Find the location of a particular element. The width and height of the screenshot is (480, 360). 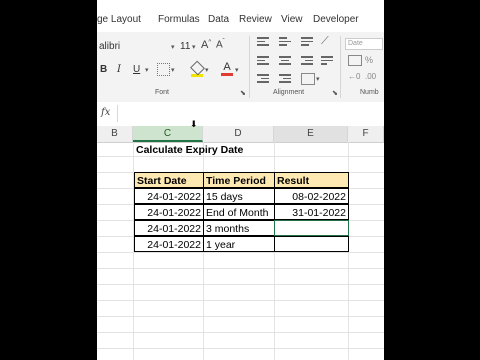

increase-decimal-icon: ←0 is located at coordinates (354, 76).